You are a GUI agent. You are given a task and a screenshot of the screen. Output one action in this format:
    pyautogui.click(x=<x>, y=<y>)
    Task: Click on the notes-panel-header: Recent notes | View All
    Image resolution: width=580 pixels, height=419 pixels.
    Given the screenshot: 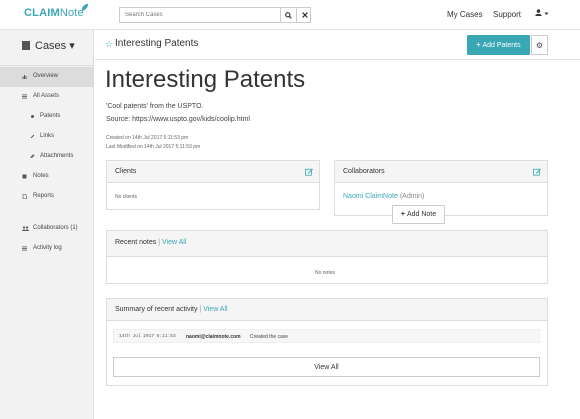 What is the action you would take?
    pyautogui.click(x=327, y=244)
    